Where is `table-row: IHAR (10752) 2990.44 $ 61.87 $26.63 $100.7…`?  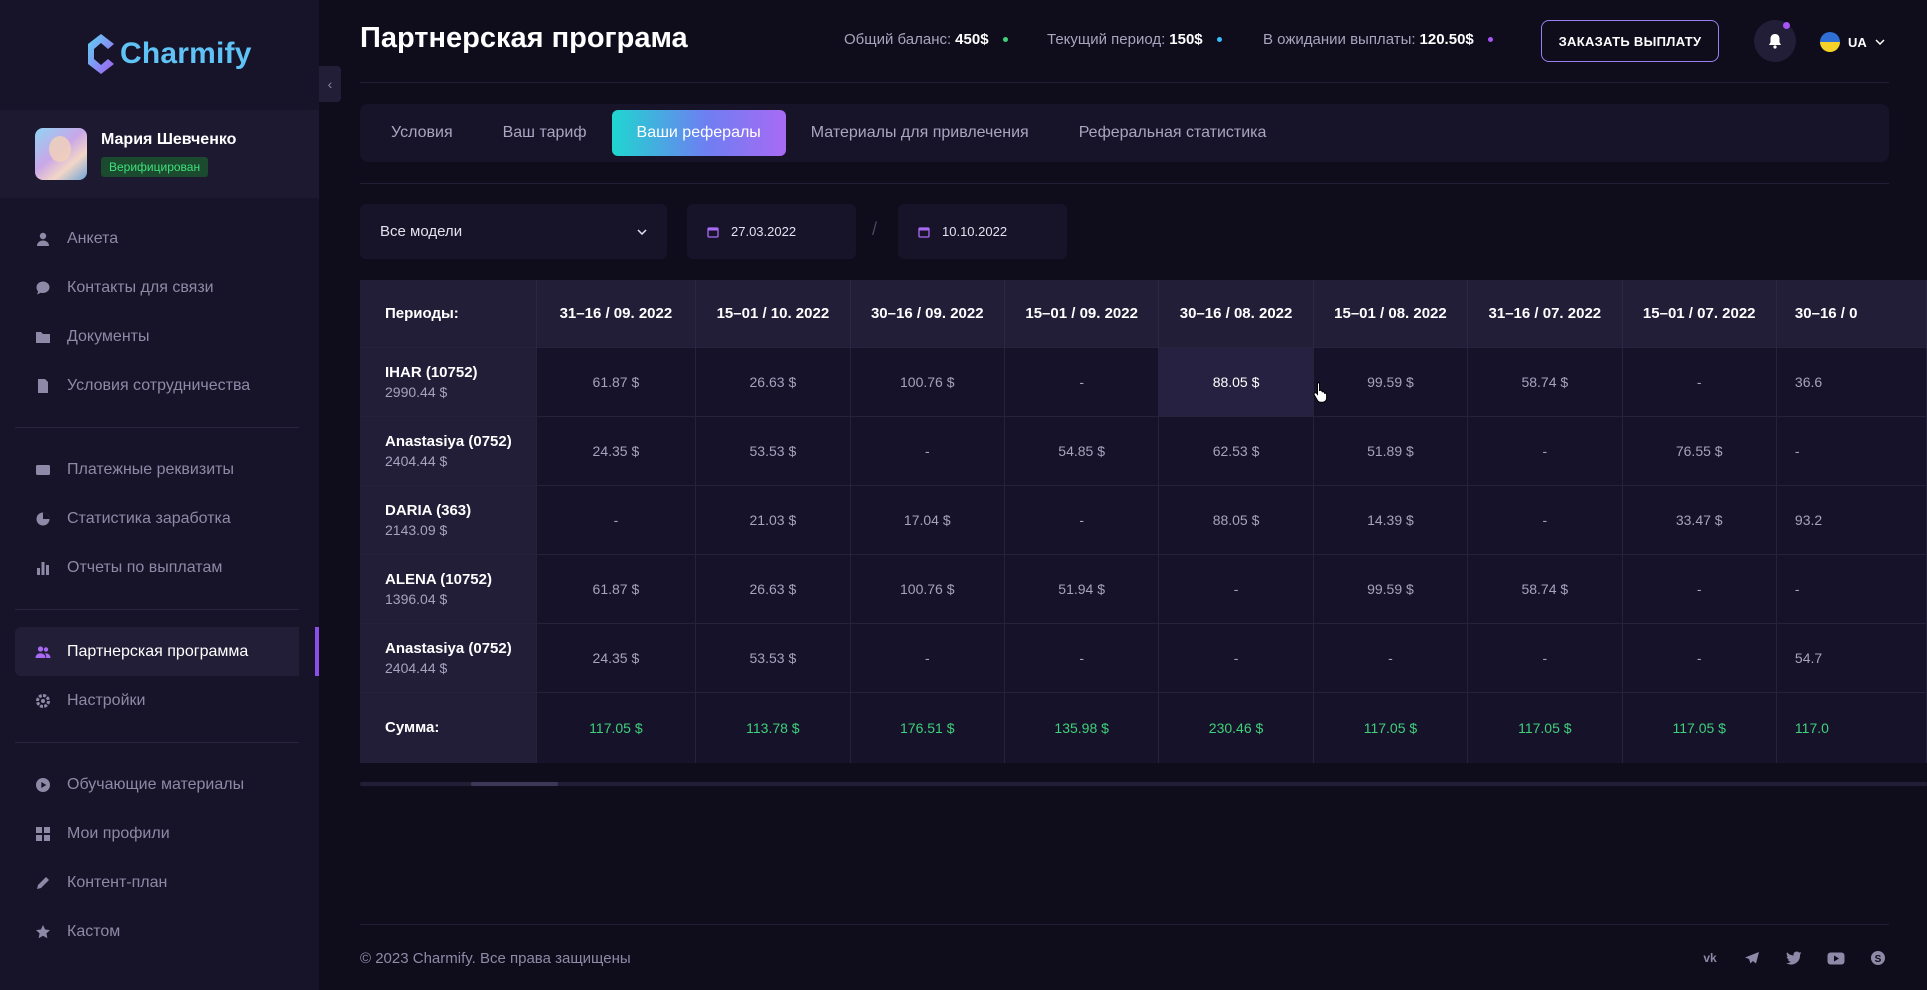 table-row: IHAR (10752) 2990.44 $ 61.87 $26.63 $100.7… is located at coordinates (1143, 381).